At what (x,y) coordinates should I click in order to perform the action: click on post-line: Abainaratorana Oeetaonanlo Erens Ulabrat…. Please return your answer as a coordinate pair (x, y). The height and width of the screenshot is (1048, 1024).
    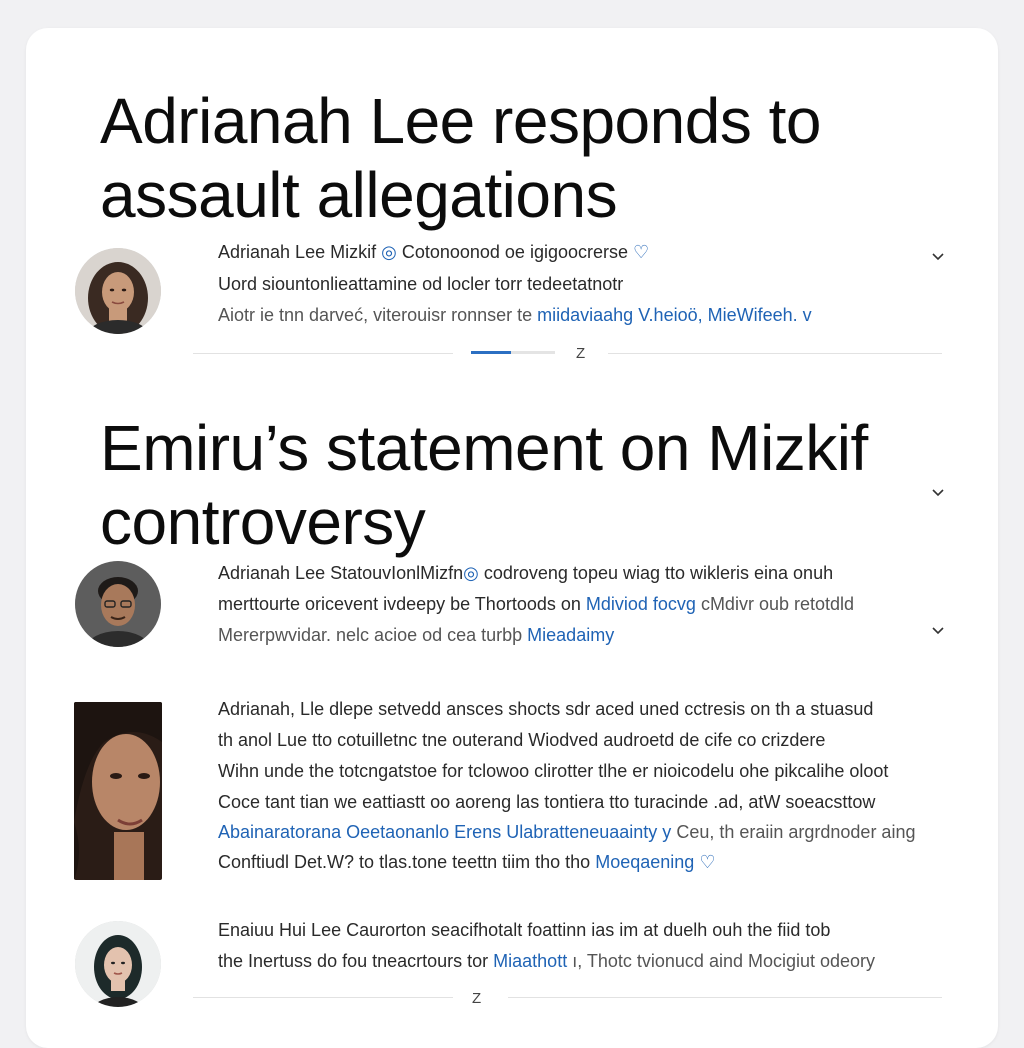
    Looking at the image, I should click on (567, 832).